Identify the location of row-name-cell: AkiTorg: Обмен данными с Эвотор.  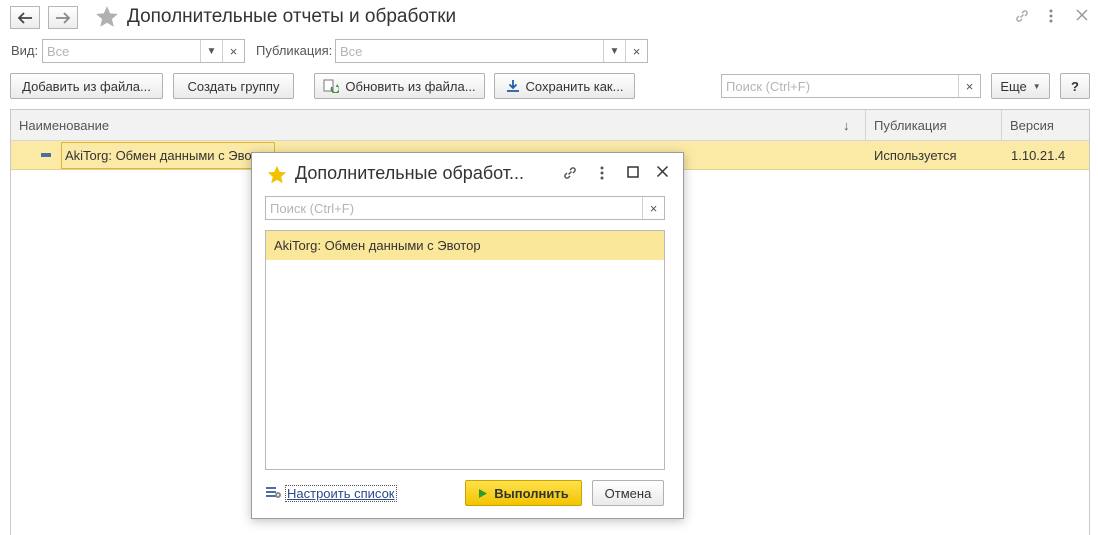
(168, 155).